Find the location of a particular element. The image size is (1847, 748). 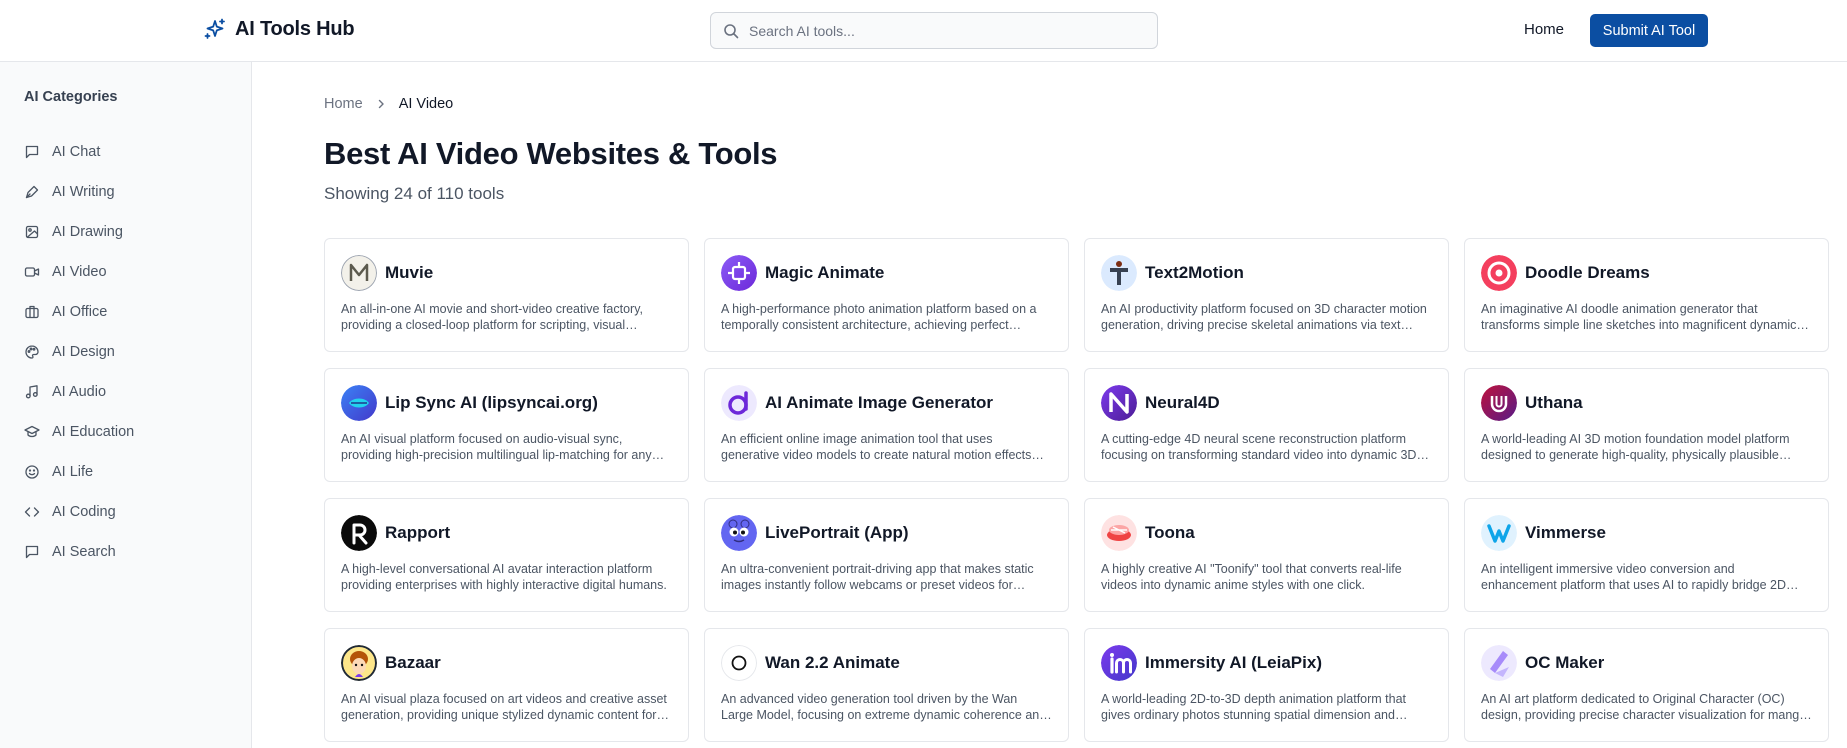

sidebar-item-label: AI Education is located at coordinates (93, 432).